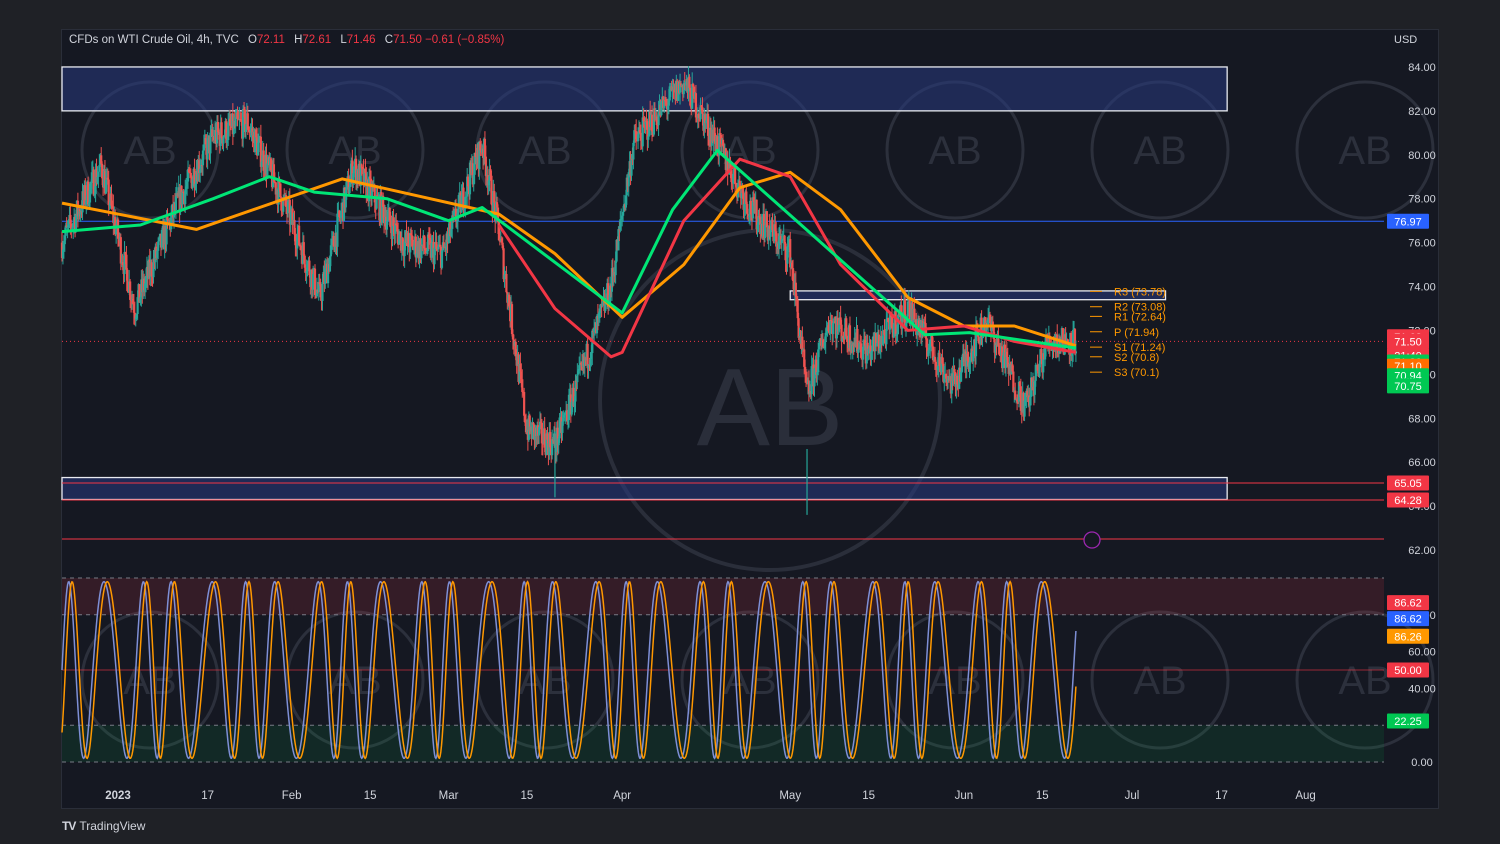 The image size is (1500, 844). I want to click on price-axis-tick: 66.00, so click(1422, 463).